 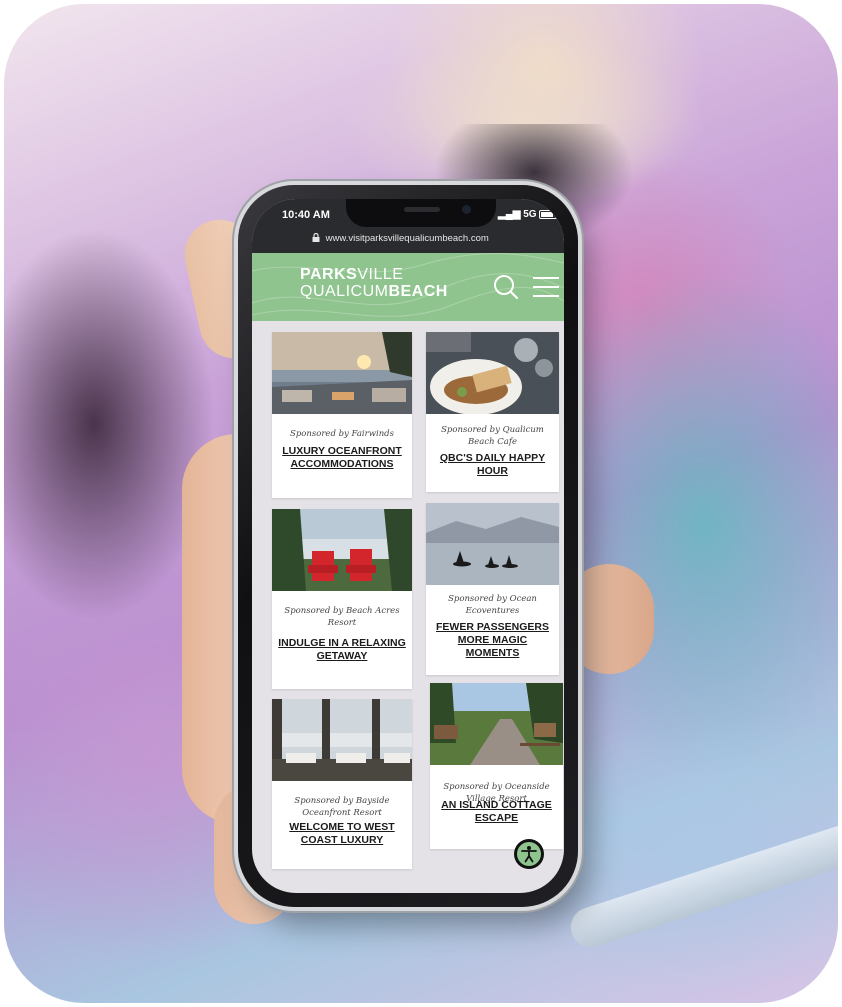 I want to click on status-network: ▂▄▆ 5G, so click(x=528, y=214).